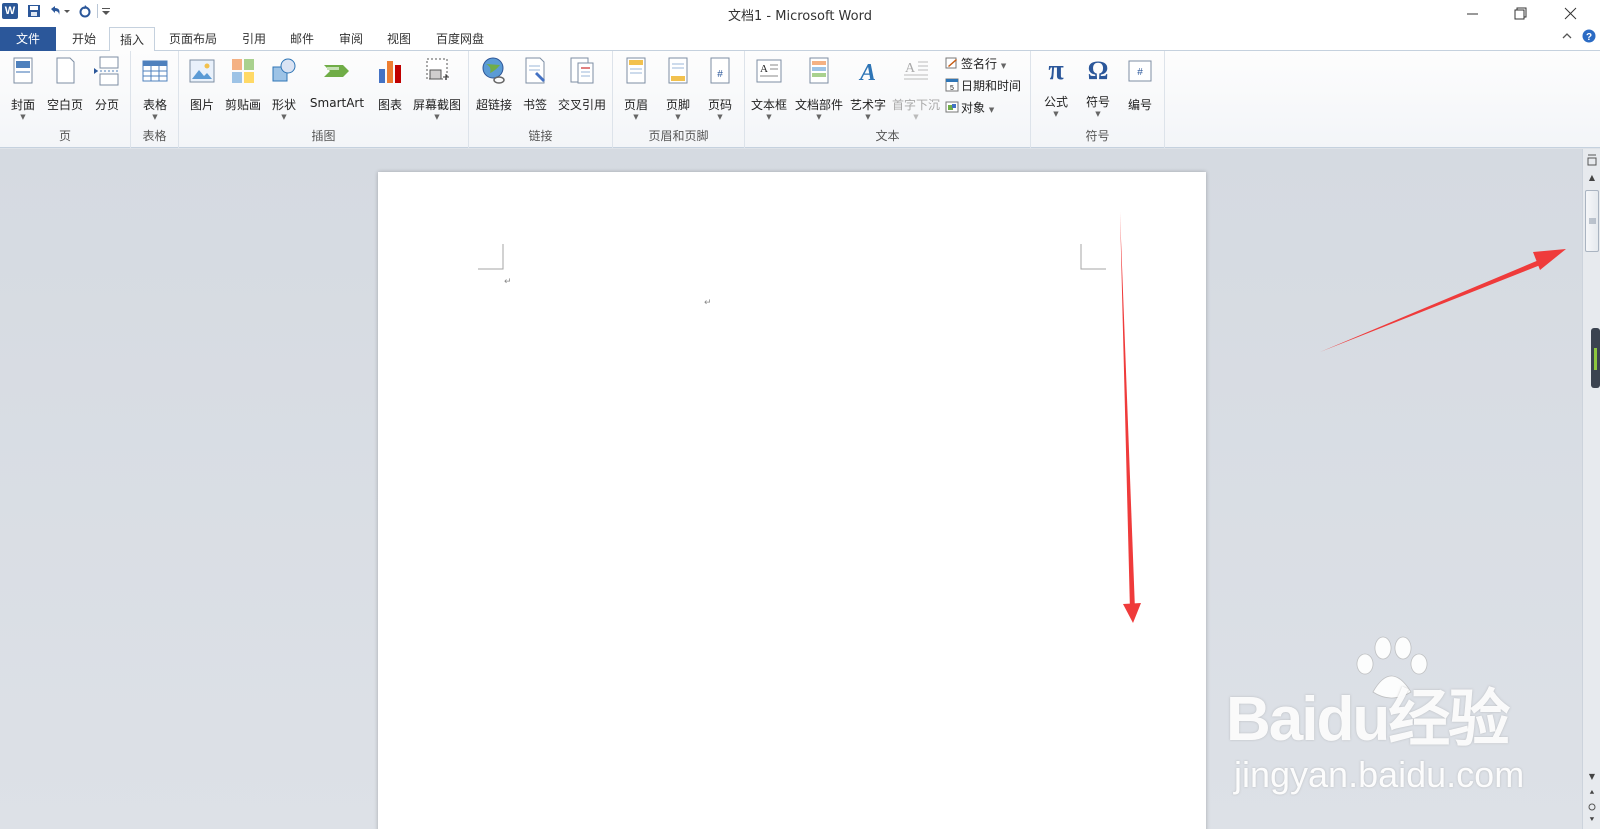  Describe the element at coordinates (969, 109) in the screenshot. I see `object-button: 对象 ▼` at that location.